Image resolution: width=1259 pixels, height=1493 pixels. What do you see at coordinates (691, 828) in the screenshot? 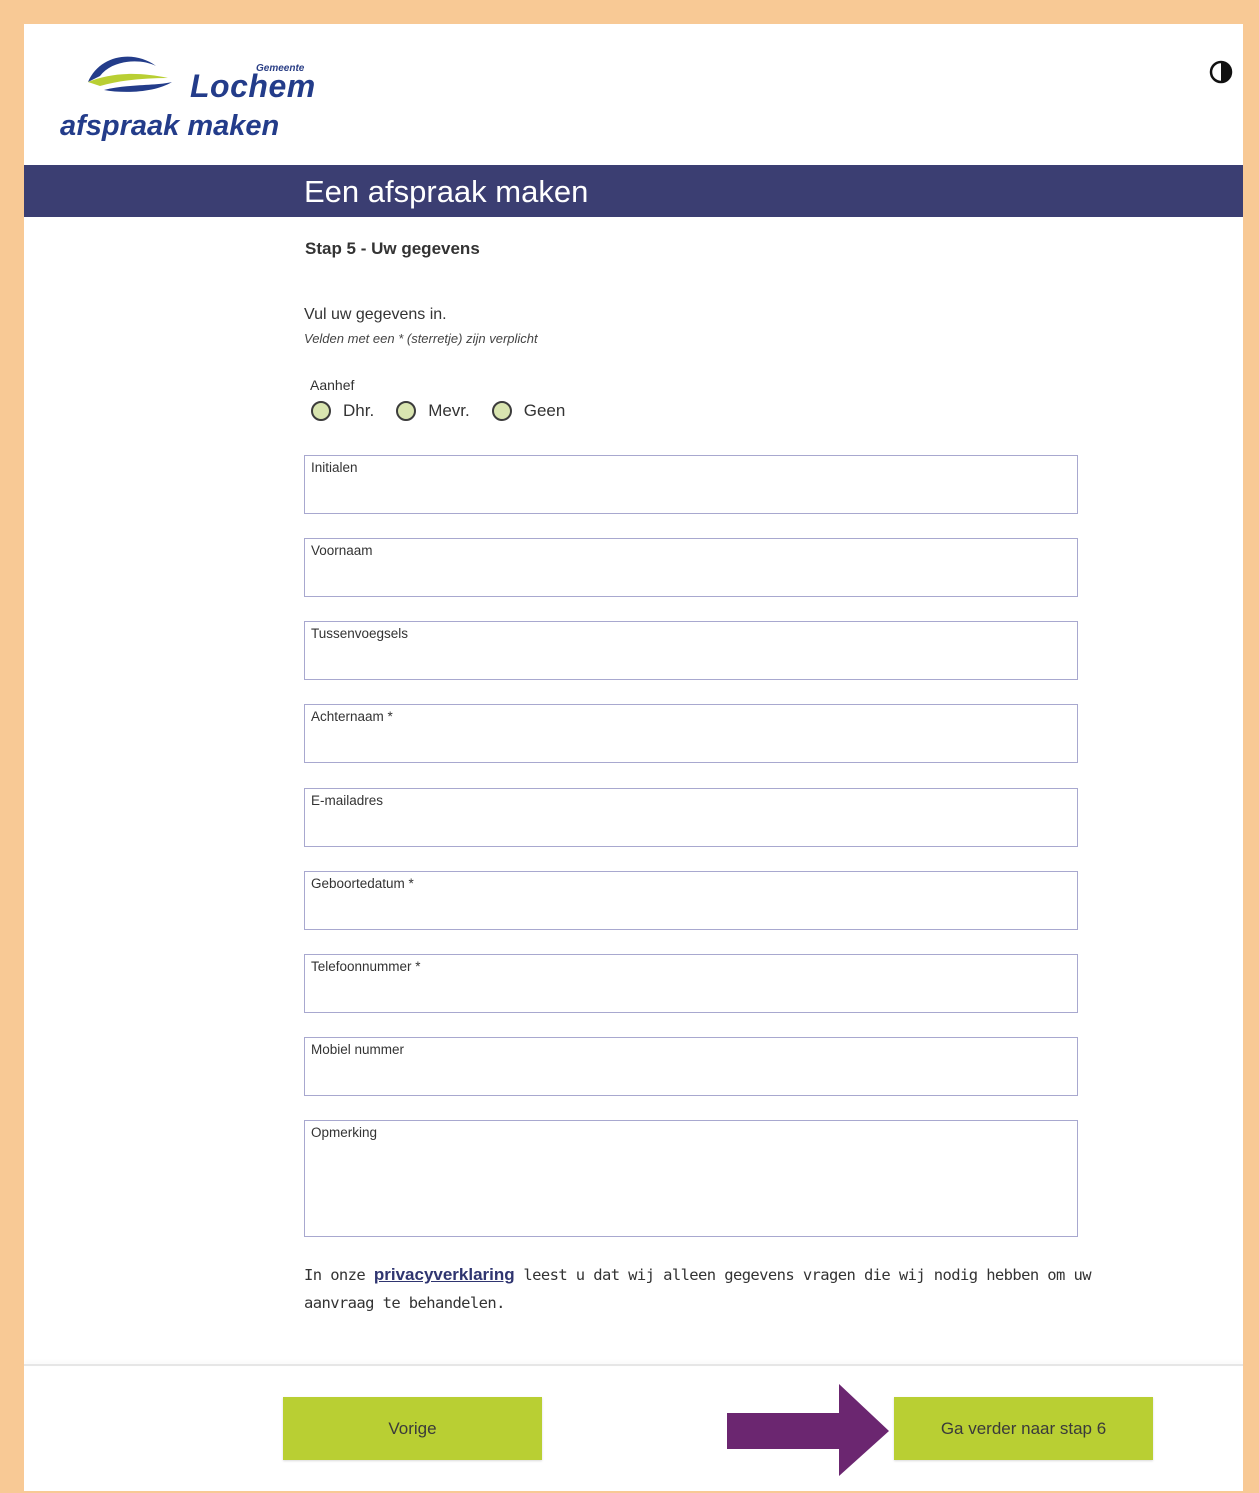
I see `email-input` at bounding box center [691, 828].